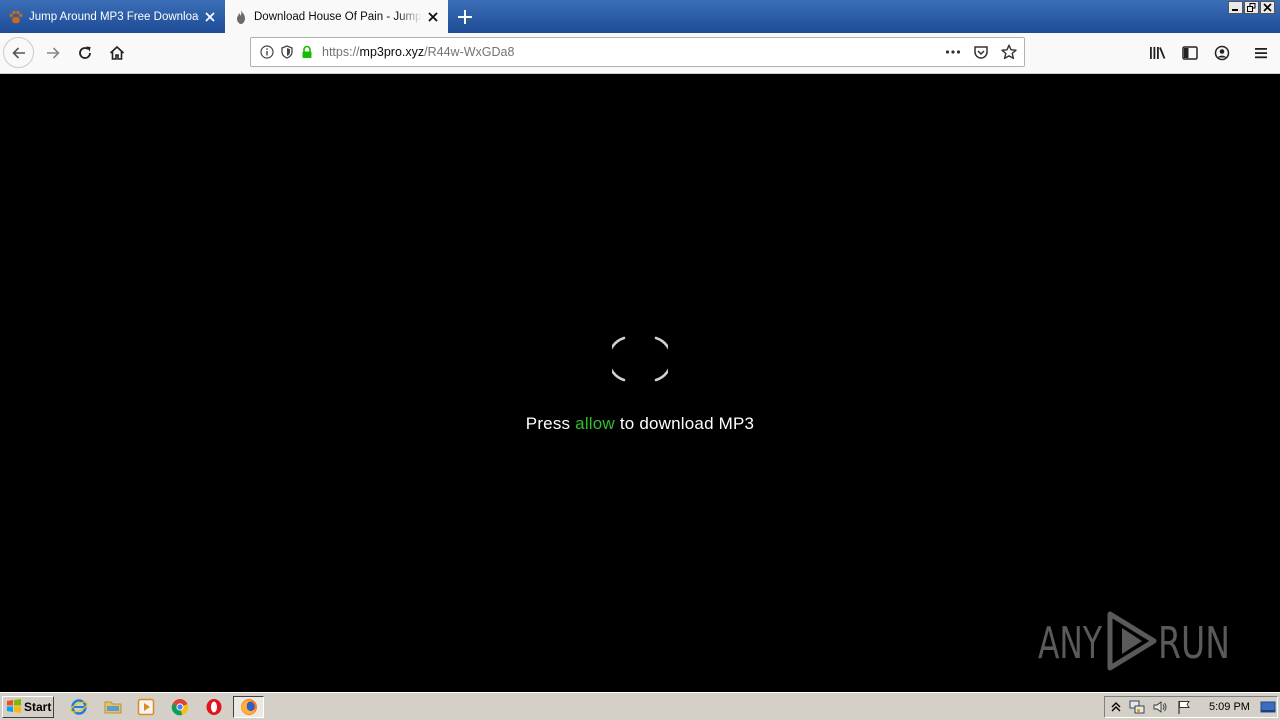 The height and width of the screenshot is (720, 1280). What do you see at coordinates (1137, 707) in the screenshot?
I see `network-icon` at bounding box center [1137, 707].